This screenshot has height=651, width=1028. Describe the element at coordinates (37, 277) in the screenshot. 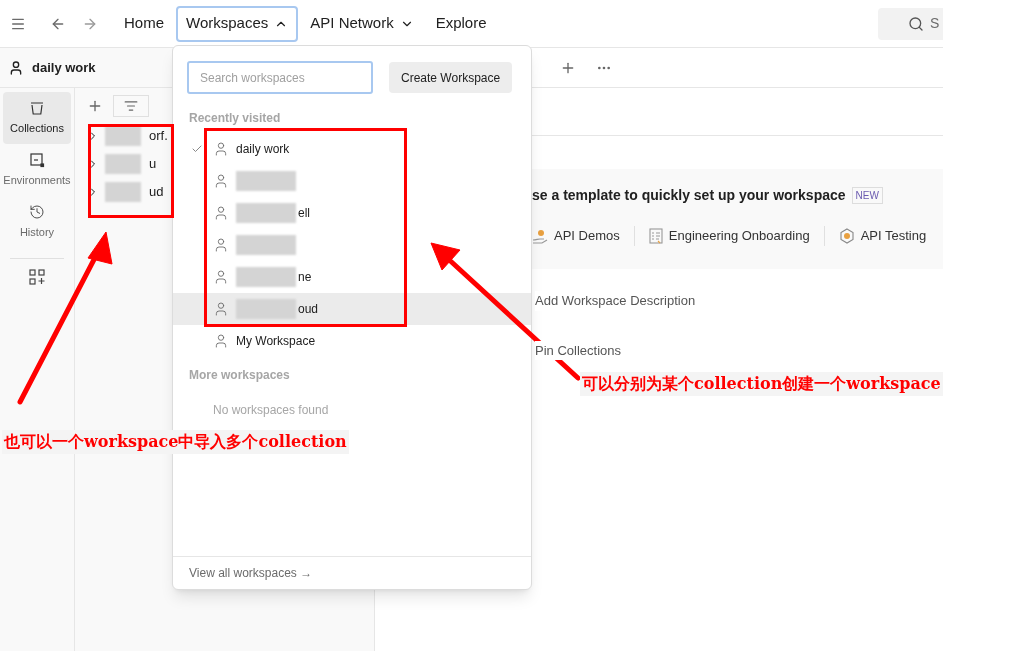

I see `grid-plus-icon` at that location.